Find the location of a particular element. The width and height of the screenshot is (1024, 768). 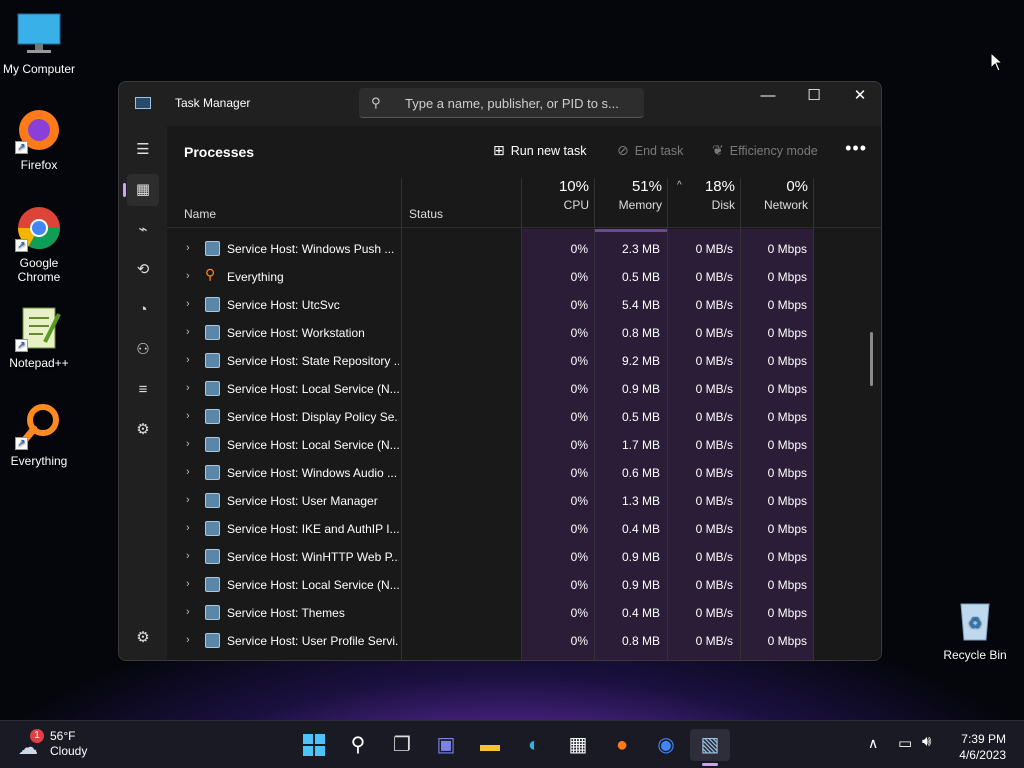

task-view-icon: ❐ is located at coordinates (402, 745).